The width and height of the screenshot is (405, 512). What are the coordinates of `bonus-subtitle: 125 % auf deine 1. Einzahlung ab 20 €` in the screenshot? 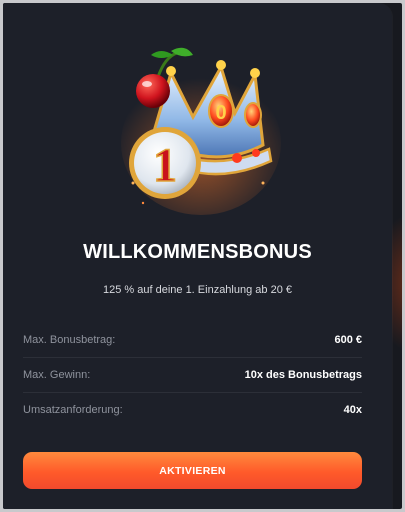 It's located at (197, 290).